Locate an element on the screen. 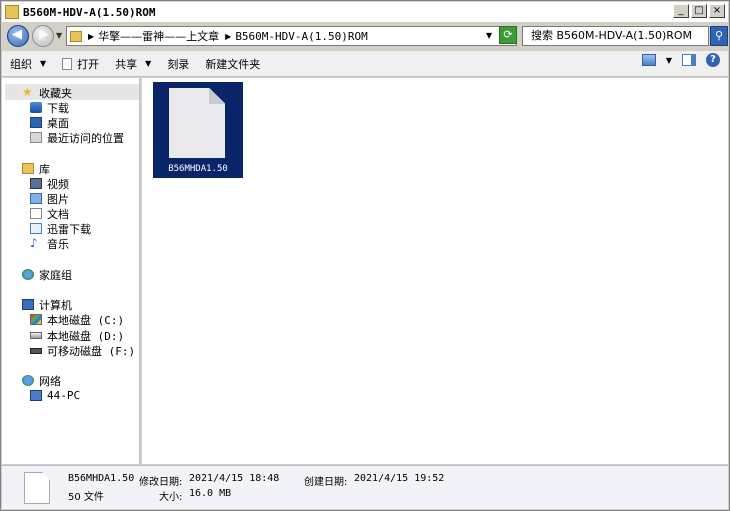 The width and height of the screenshot is (730, 511). open-label: 打开 is located at coordinates (88, 64).